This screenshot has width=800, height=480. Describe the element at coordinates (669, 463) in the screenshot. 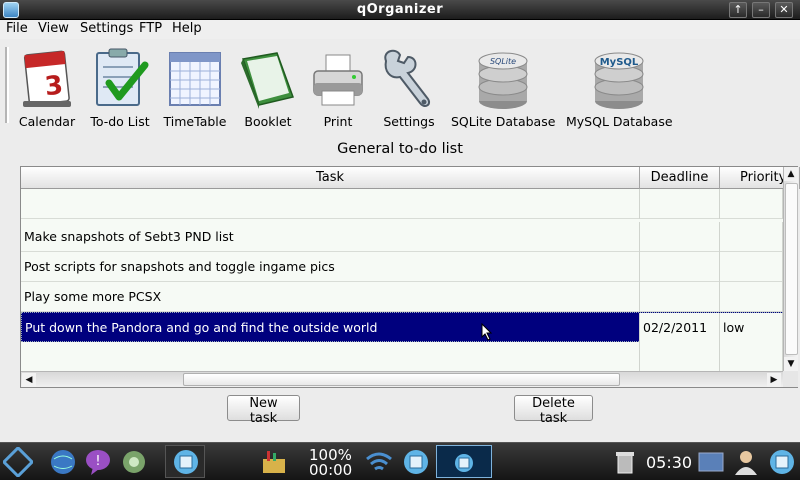

I see `clock: 05:30` at that location.